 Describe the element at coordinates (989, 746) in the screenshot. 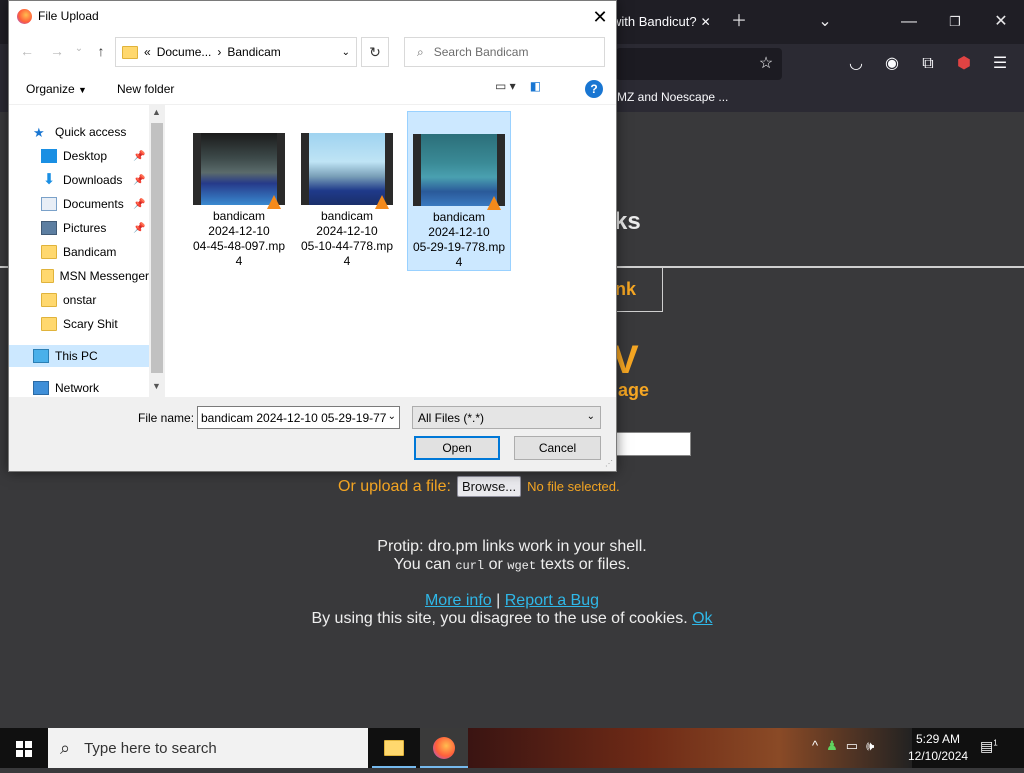

I see `notification-icon: ▤1` at that location.